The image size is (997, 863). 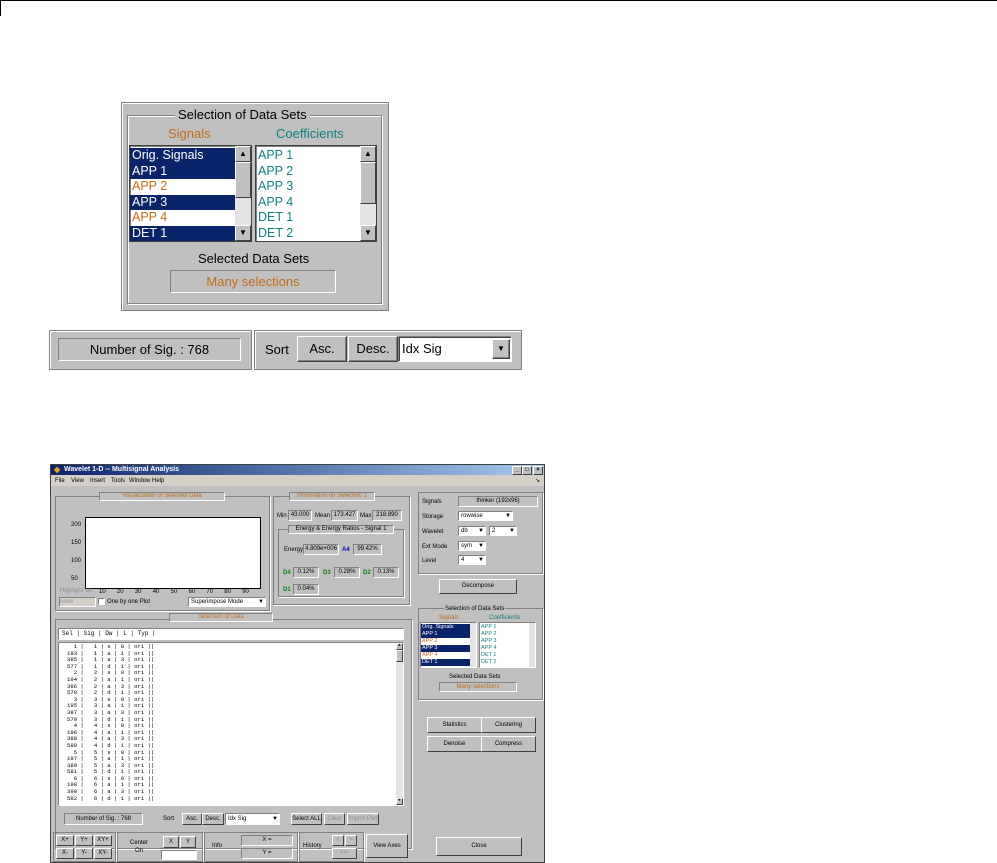 What do you see at coordinates (84, 840) in the screenshot?
I see `y-plus-button: Y+` at bounding box center [84, 840].